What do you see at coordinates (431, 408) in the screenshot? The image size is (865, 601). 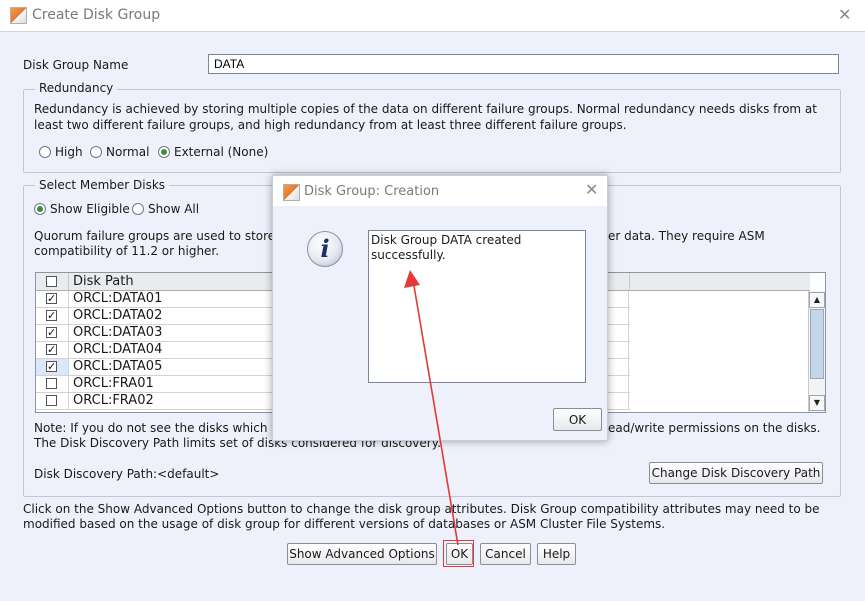 I see `annotation-arrow` at bounding box center [431, 408].